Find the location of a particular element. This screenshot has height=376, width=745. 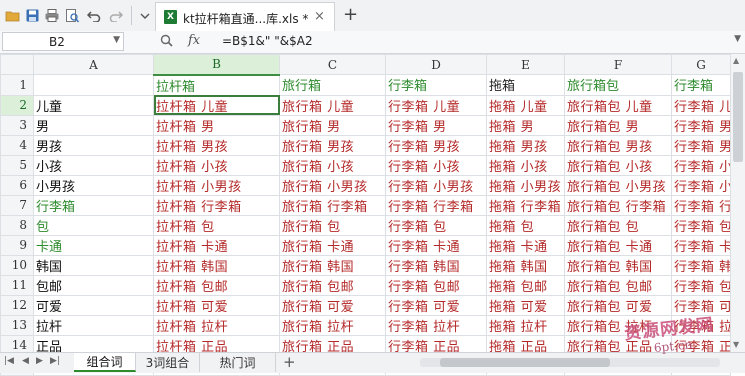

column-header-c: C is located at coordinates (332, 64).